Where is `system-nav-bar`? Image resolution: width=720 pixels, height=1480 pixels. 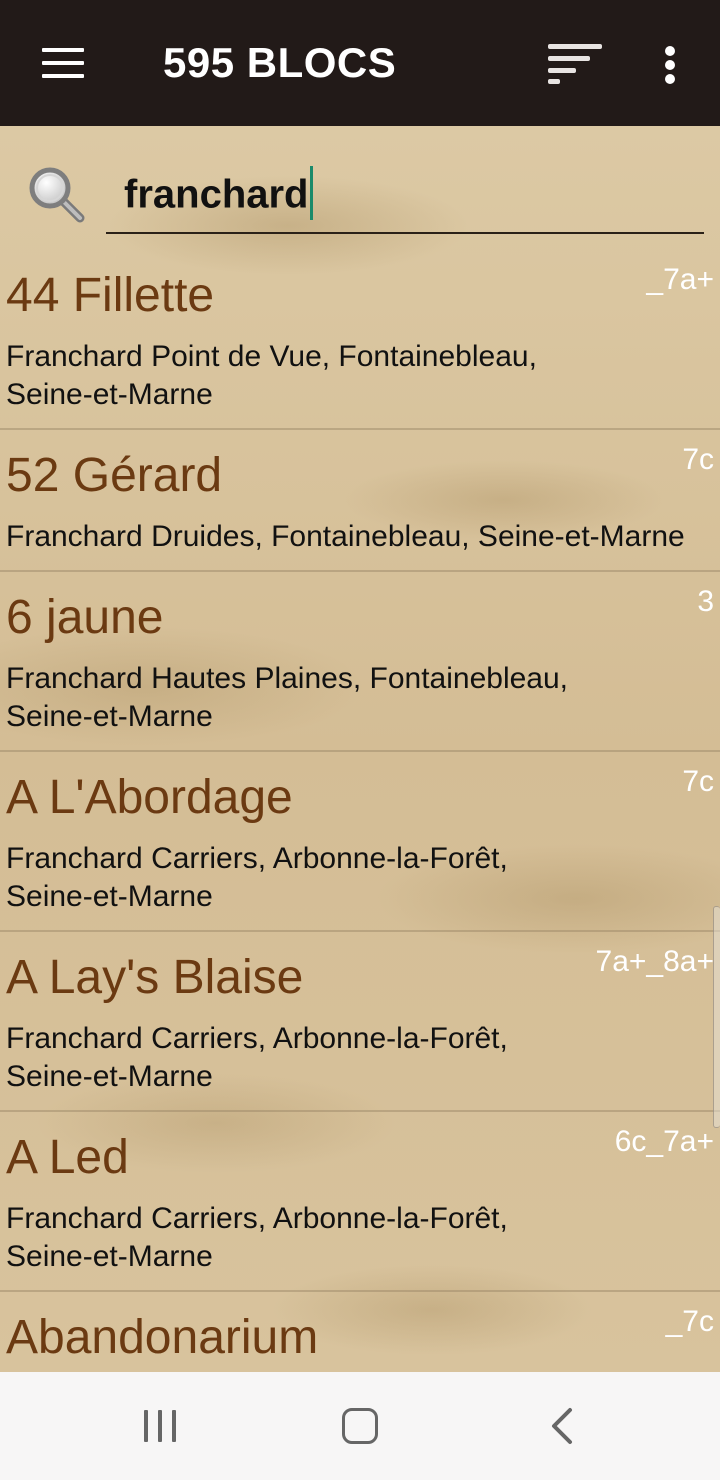
system-nav-bar is located at coordinates (360, 1426).